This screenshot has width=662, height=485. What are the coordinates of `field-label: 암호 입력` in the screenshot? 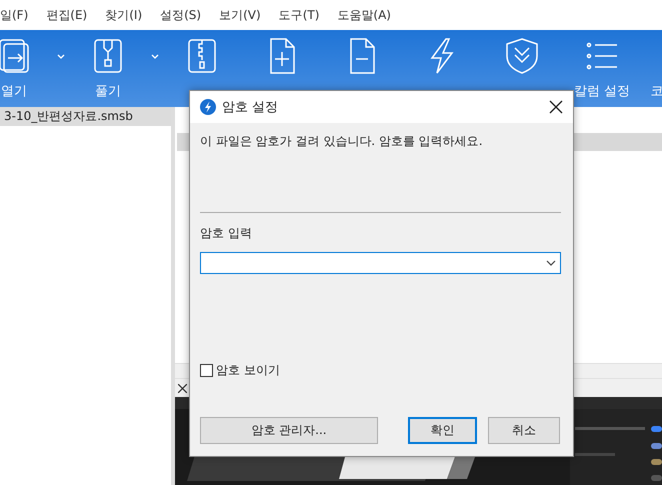 It's located at (226, 233).